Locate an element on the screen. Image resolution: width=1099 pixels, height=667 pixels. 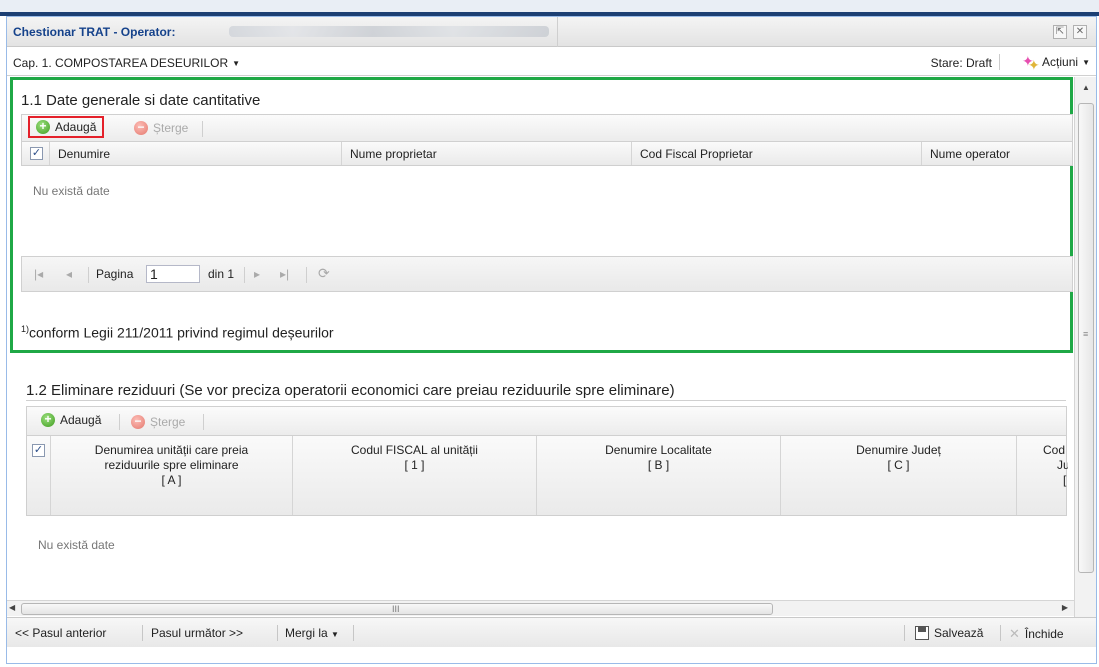
next-step-button: Pasul următor >> is located at coordinates (197, 633).